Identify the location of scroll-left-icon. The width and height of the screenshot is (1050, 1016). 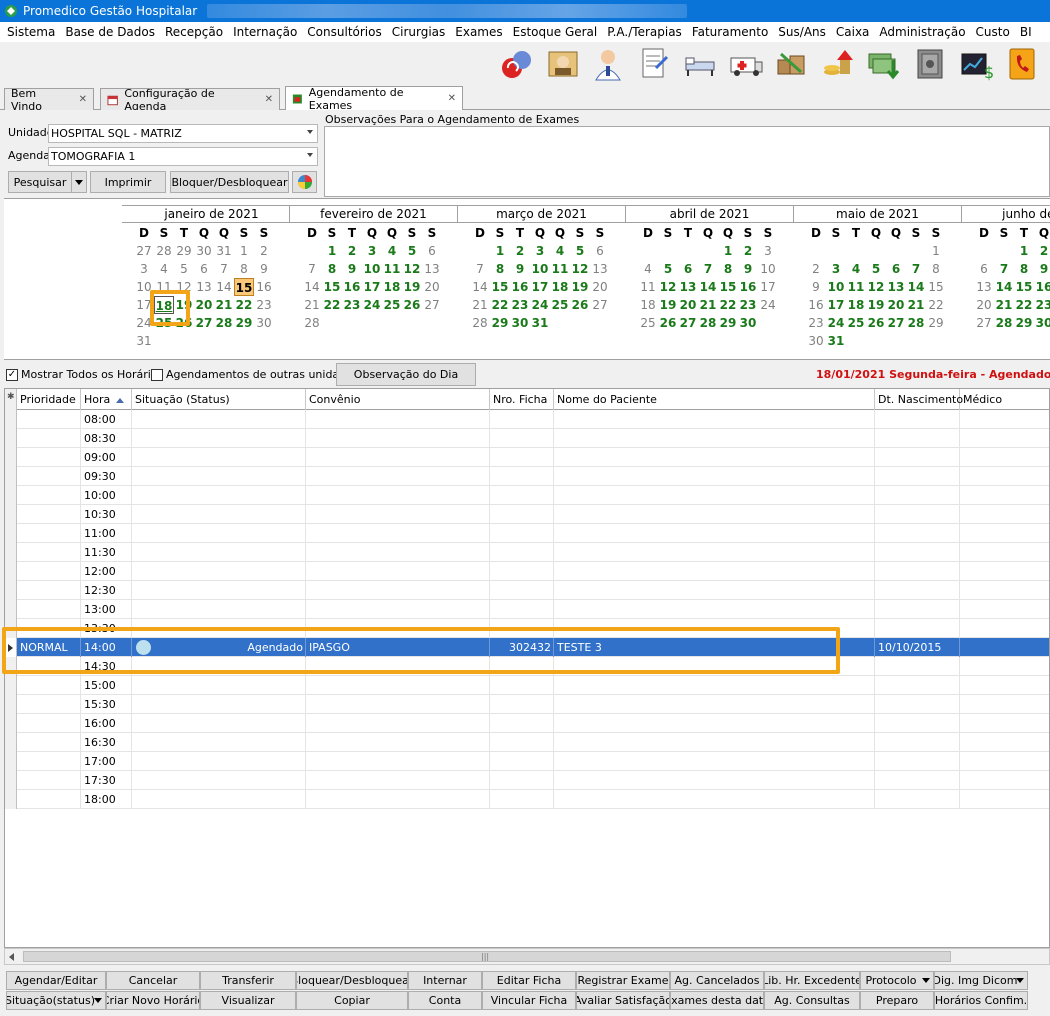
(11, 957).